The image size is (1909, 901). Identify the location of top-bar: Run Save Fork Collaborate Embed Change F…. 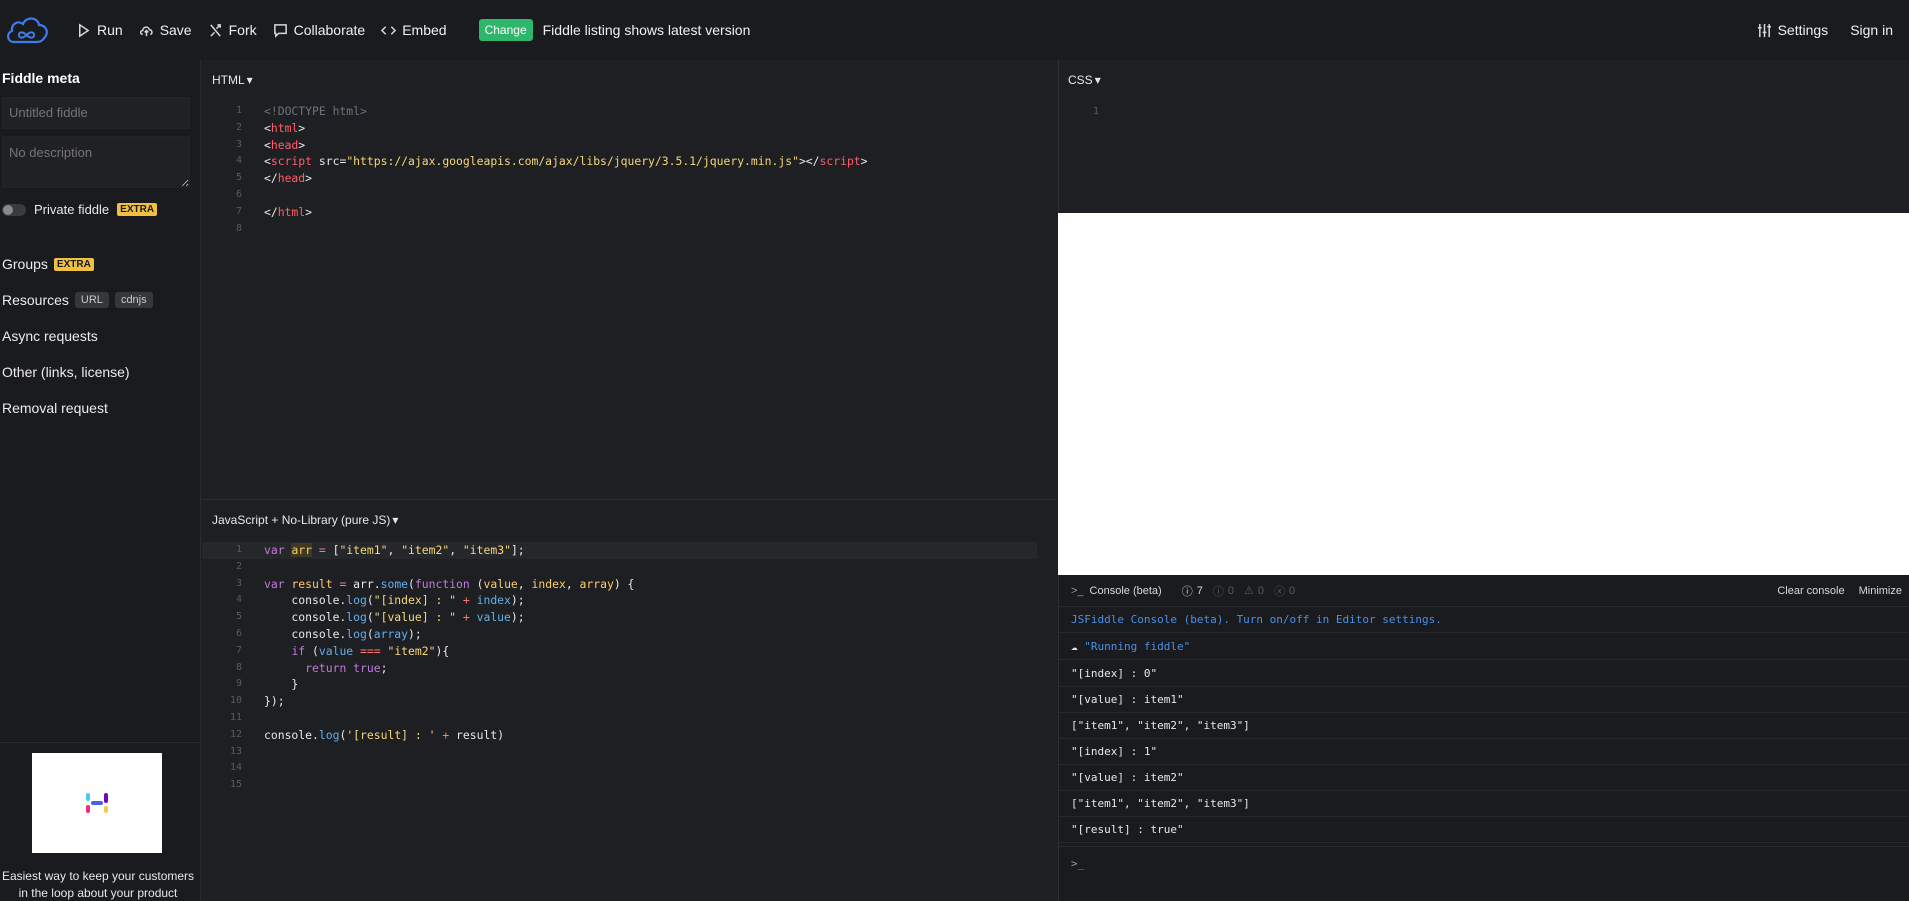
(954, 30).